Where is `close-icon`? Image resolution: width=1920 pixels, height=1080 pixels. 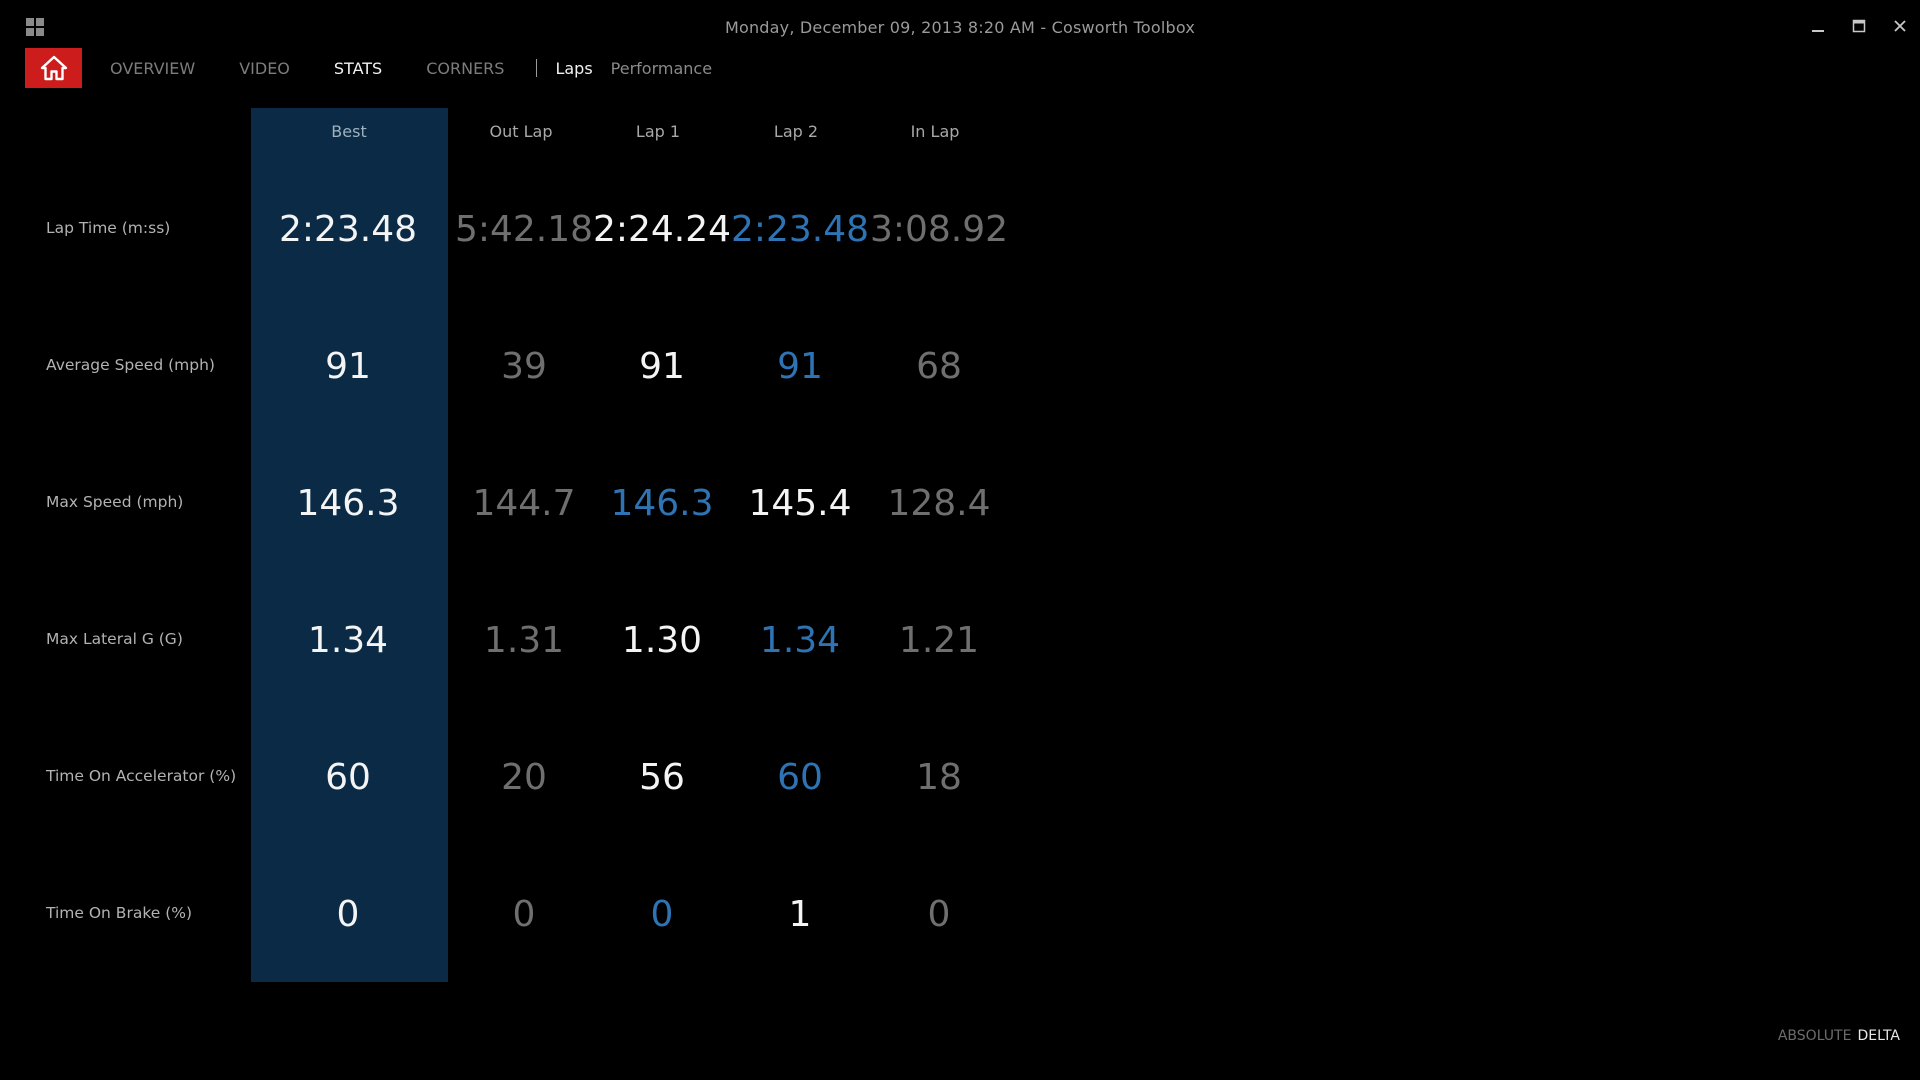 close-icon is located at coordinates (1899, 26).